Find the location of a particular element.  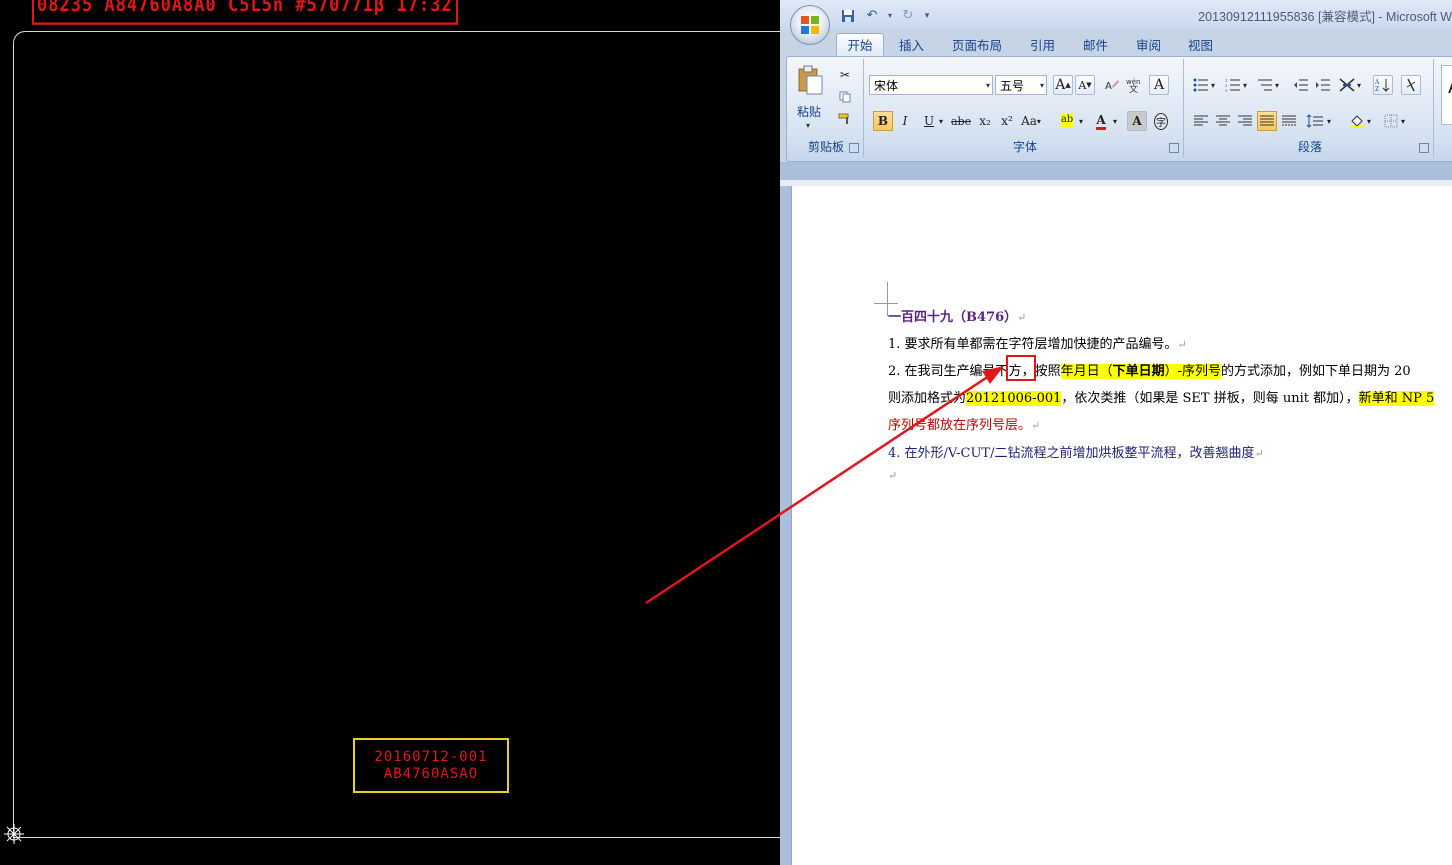

tab-review: 审阅 is located at coordinates (1148, 44).